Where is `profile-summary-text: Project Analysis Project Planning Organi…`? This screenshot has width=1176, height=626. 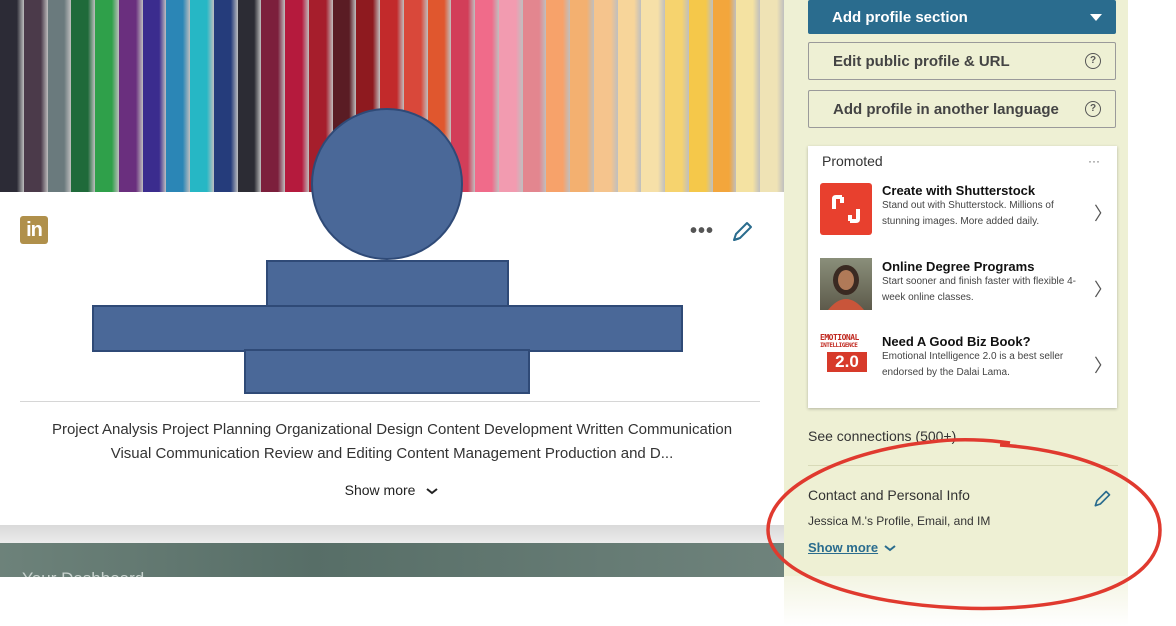 profile-summary-text: Project Analysis Project Planning Organi… is located at coordinates (392, 442).